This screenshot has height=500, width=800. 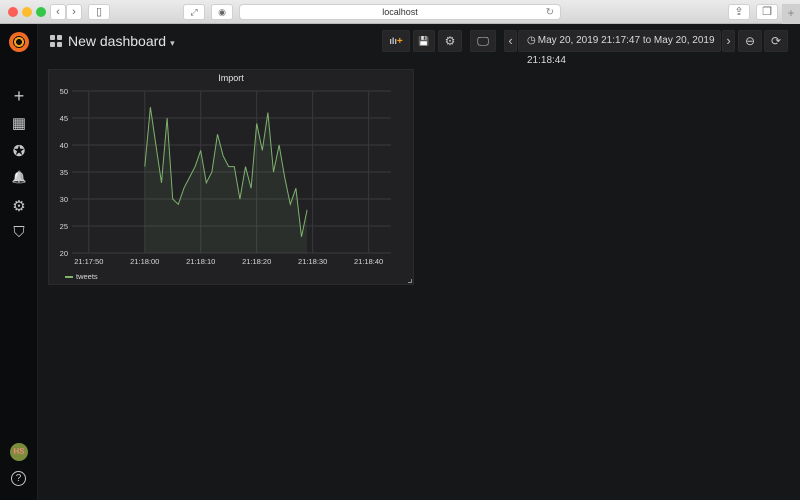 I want to click on zoom-out-icon: ⊖, so click(x=750, y=41).